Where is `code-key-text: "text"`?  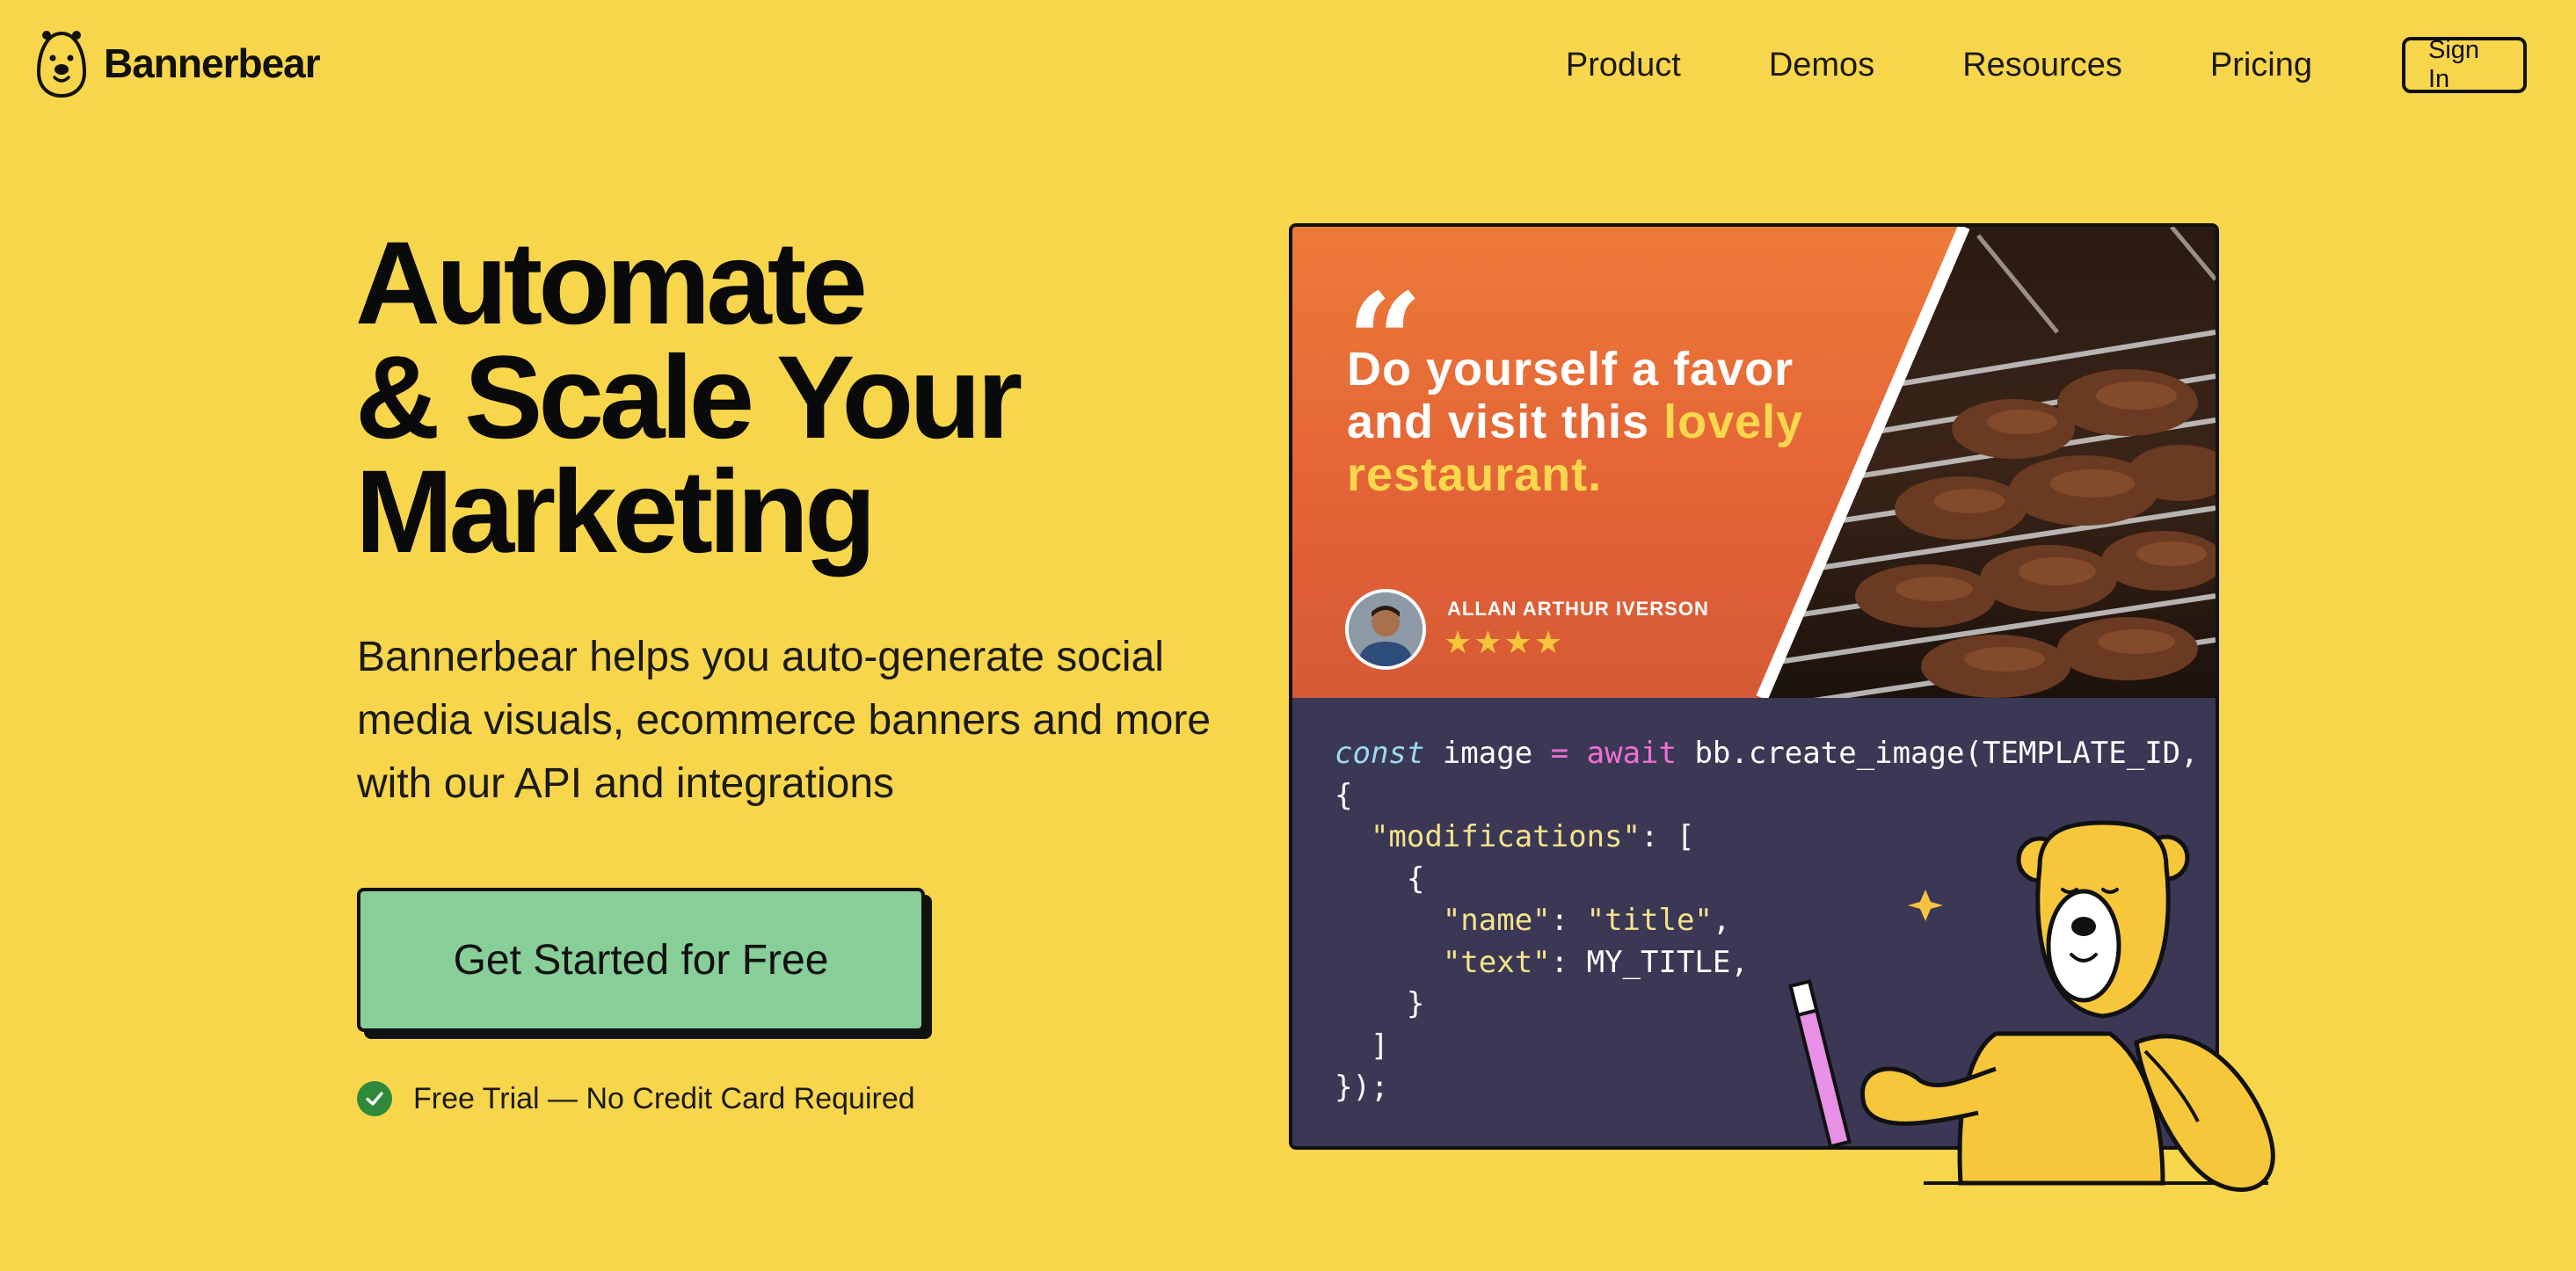
code-key-text: "text" is located at coordinates (1496, 962).